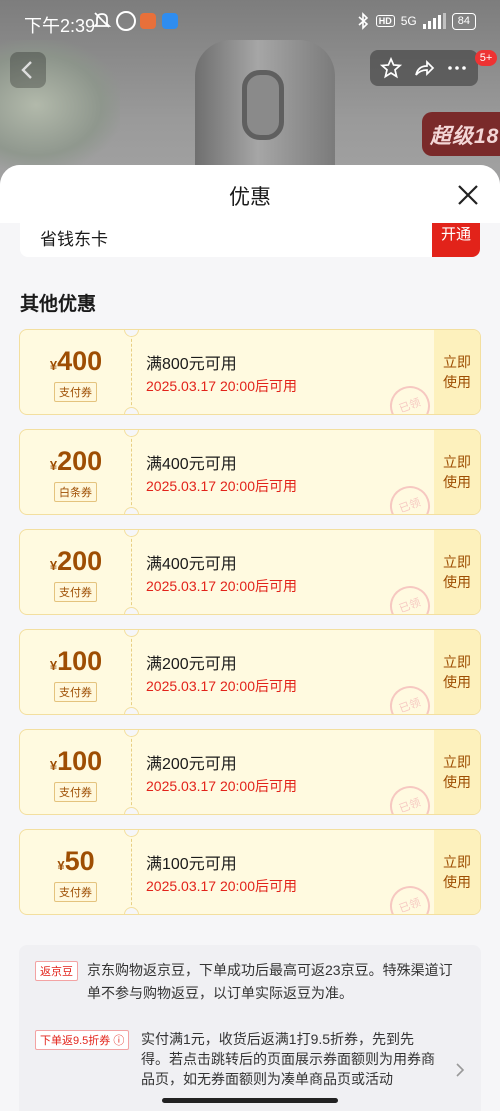 The image size is (500, 1111). I want to click on chevron-left-icon, so click(26, 70).